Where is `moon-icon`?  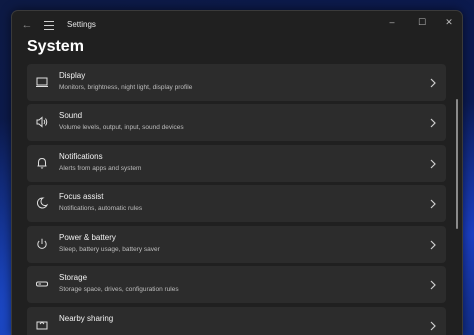 moon-icon is located at coordinates (42, 203).